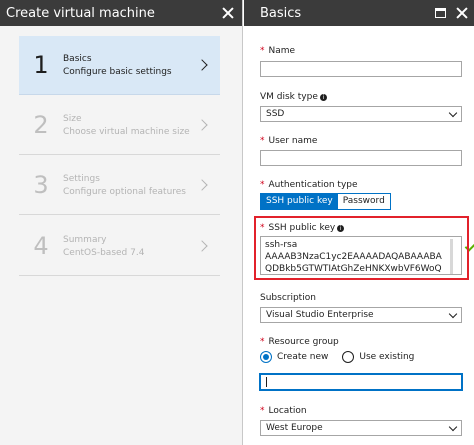  What do you see at coordinates (119, 246) in the screenshot?
I see `step-summary: 4 Summary CentOS-based 7.4` at bounding box center [119, 246].